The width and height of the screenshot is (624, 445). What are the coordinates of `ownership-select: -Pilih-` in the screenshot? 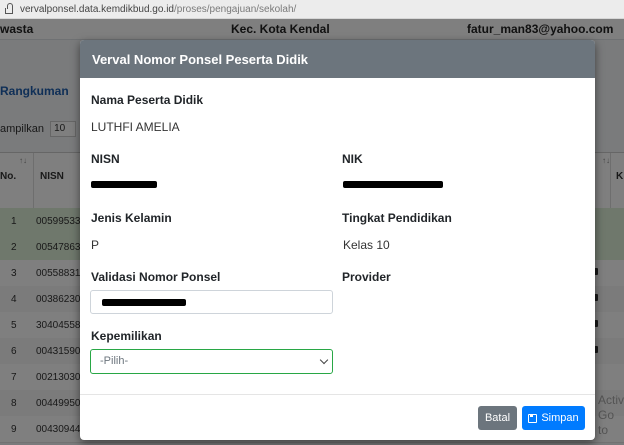 It's located at (211, 361).